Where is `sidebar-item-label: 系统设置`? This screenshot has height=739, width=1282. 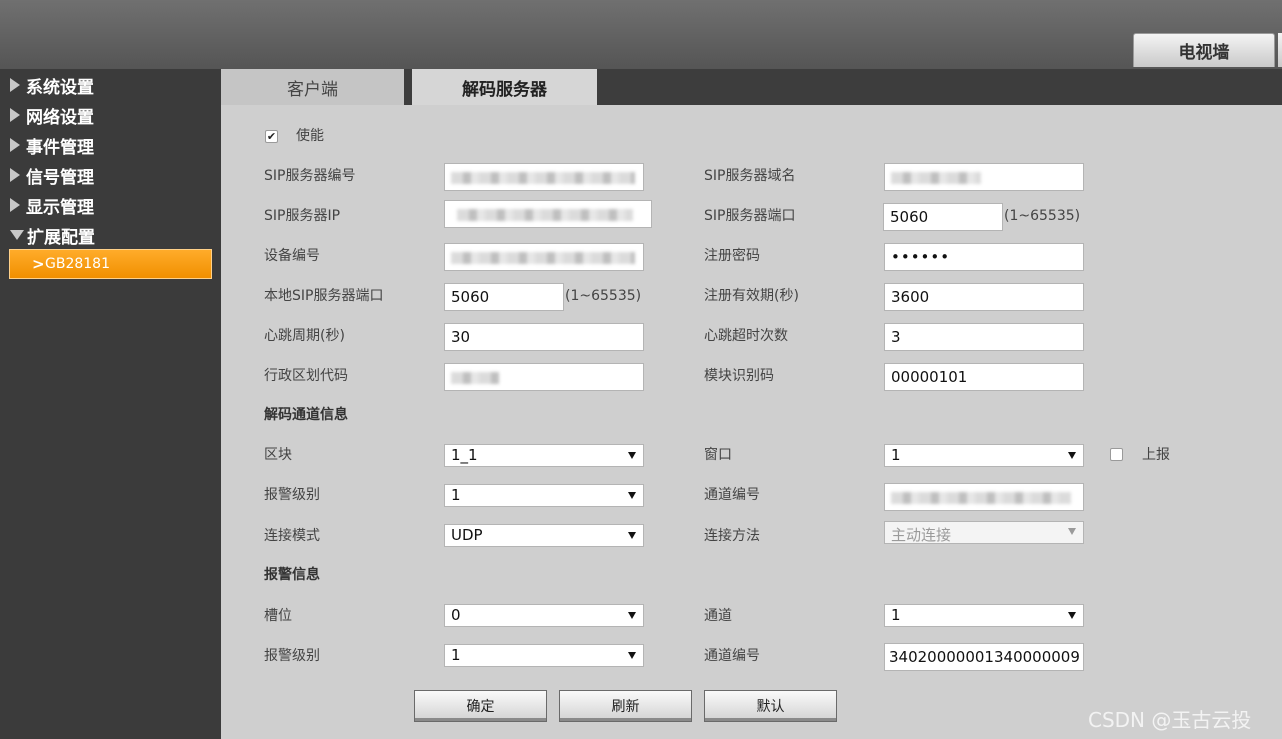
sidebar-item-label: 系统设置 is located at coordinates (60, 87).